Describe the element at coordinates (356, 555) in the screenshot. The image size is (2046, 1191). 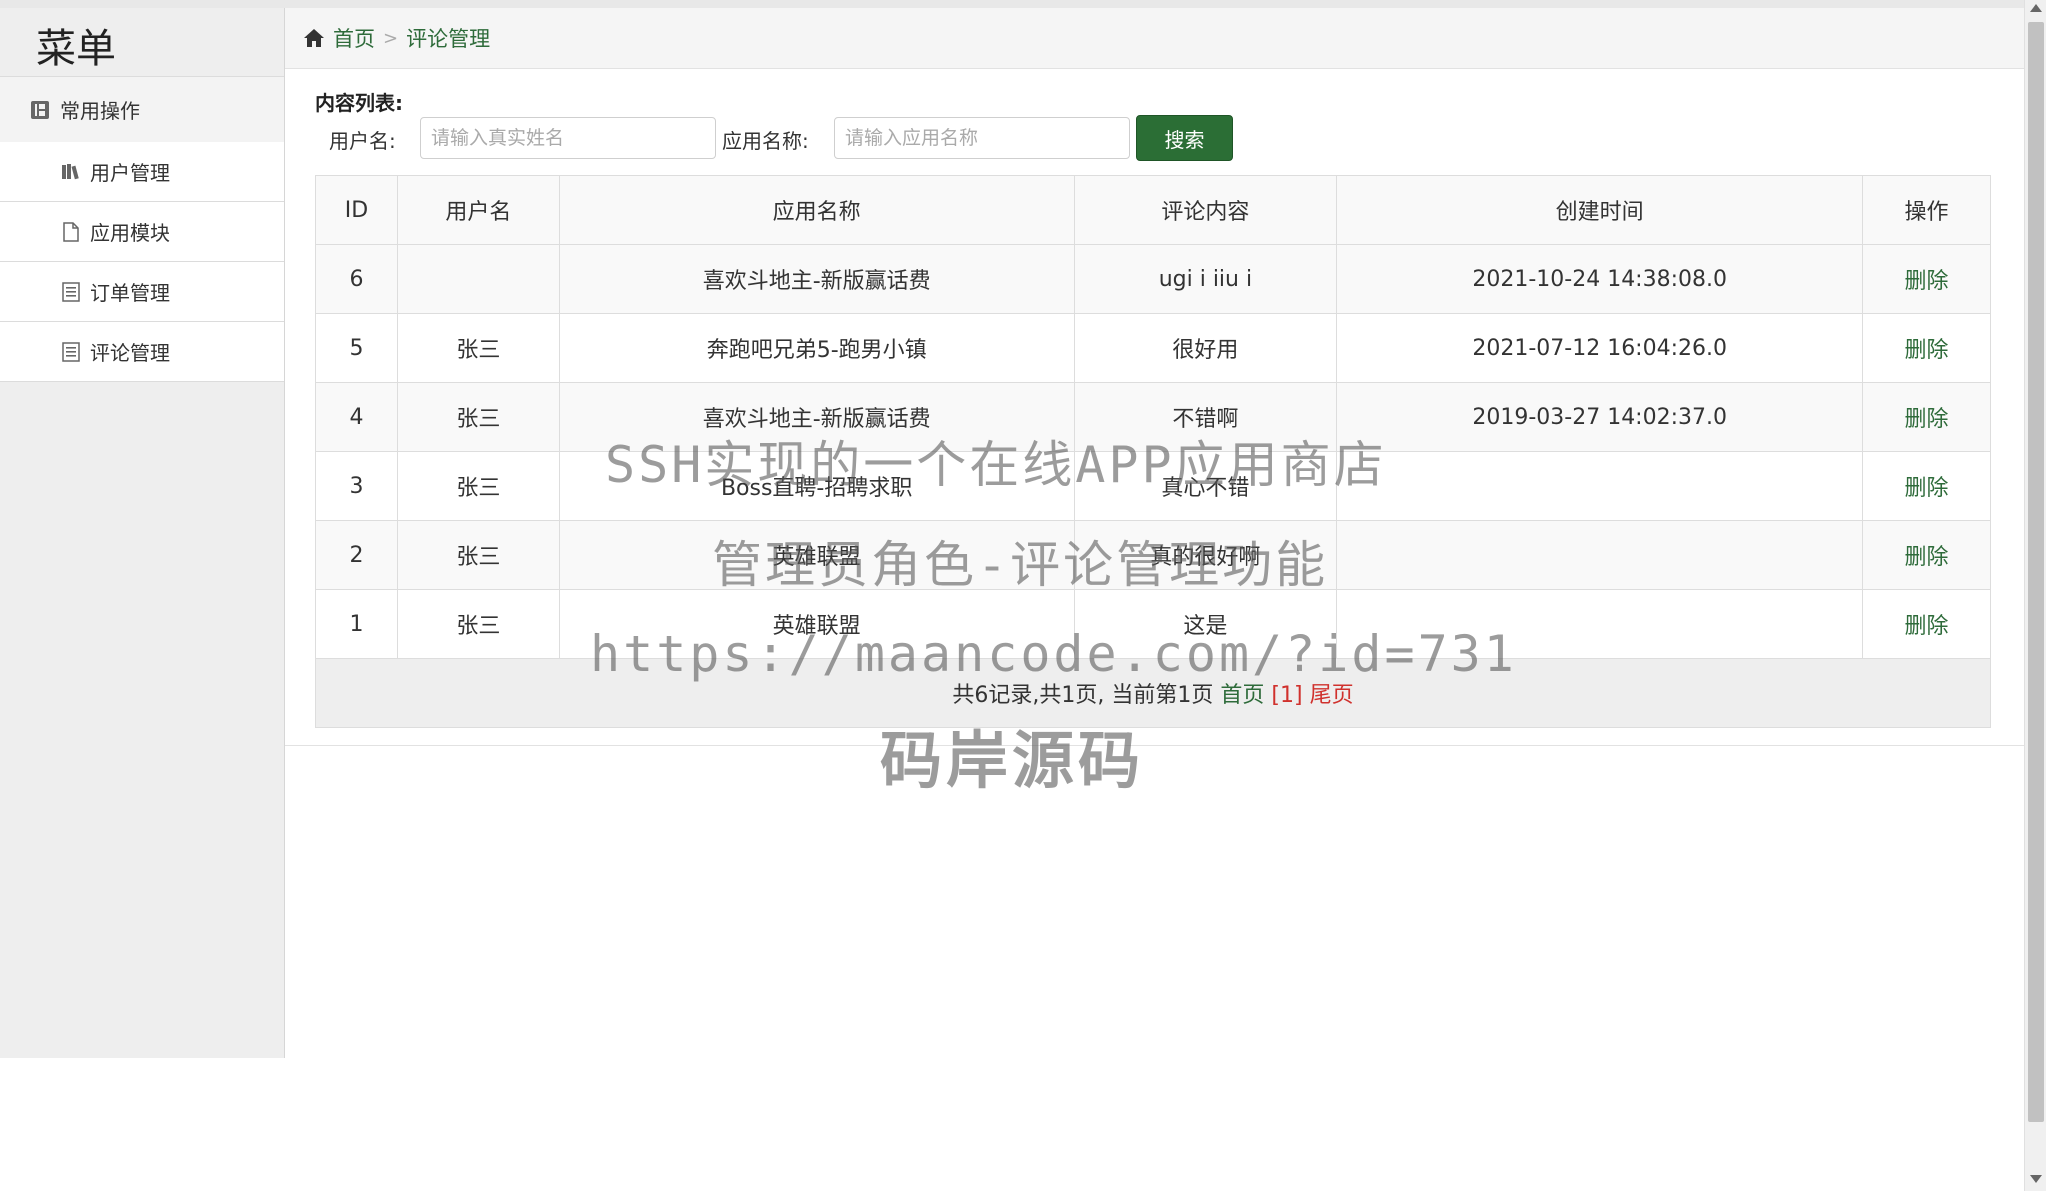
I see `cell-id: 2` at that location.